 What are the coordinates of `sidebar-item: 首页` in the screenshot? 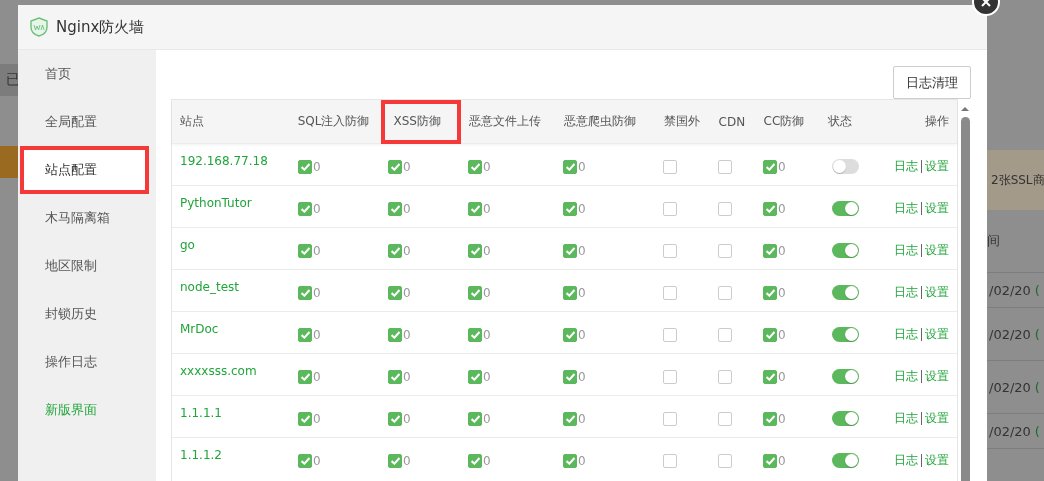 It's located at (87, 74).